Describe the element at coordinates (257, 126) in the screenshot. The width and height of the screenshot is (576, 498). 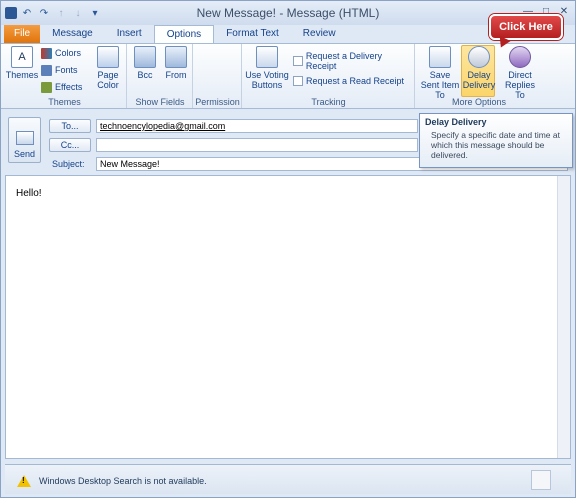
I see `to-field: technoencylopedia@gmail.com` at that location.